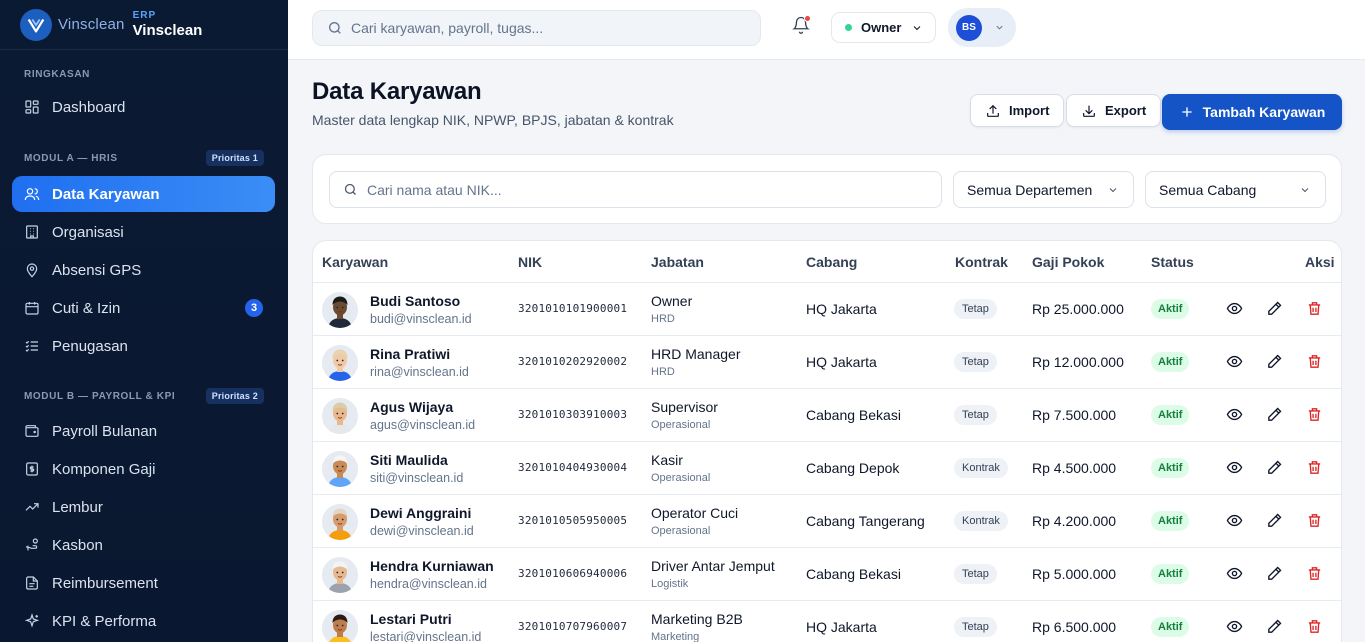 The image size is (1365, 642). Describe the element at coordinates (355, 262) in the screenshot. I see `column-header: Karyawan` at that location.